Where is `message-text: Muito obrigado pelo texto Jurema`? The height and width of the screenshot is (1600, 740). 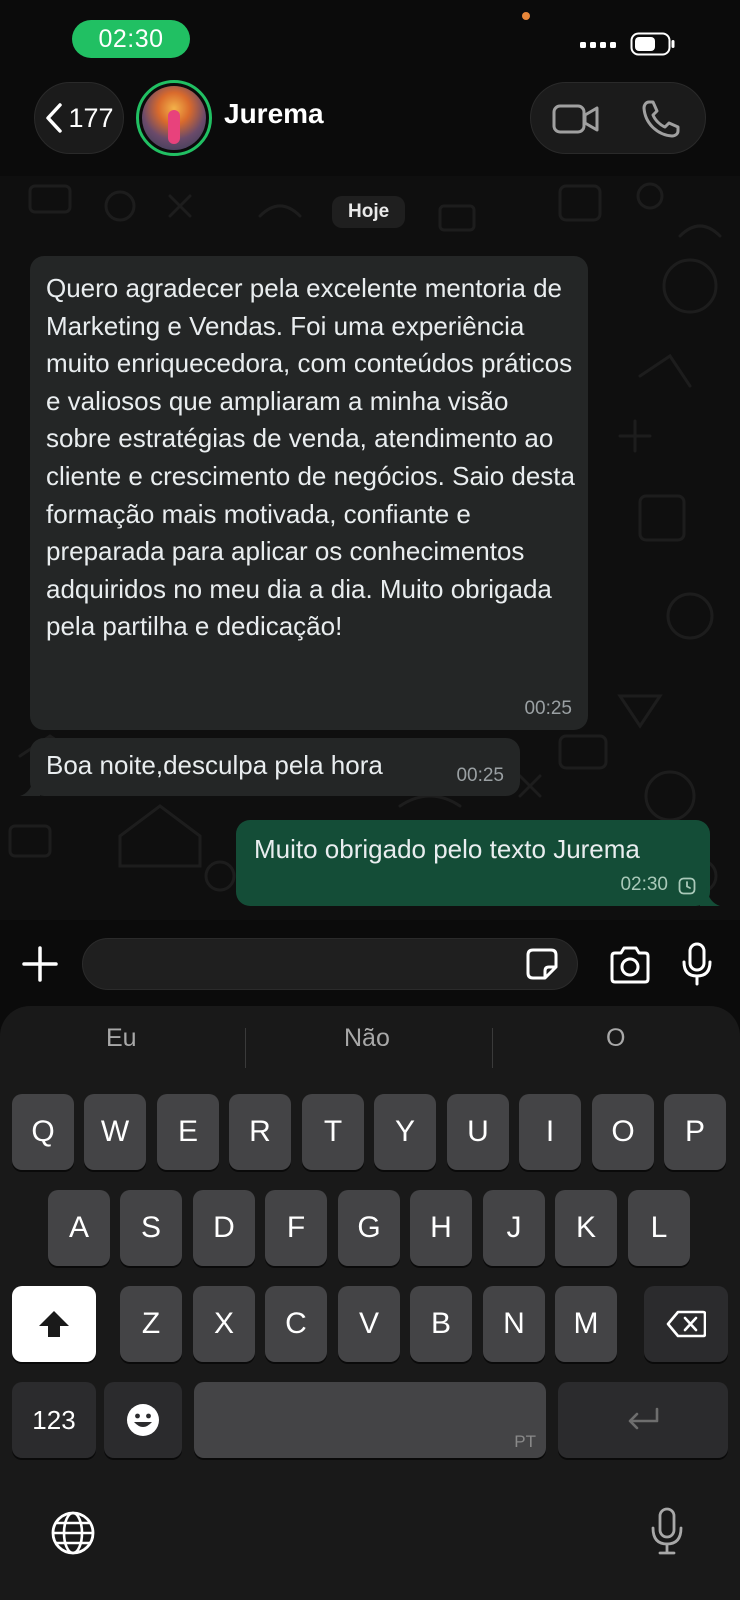 message-text: Muito obrigado pelo texto Jurema is located at coordinates (447, 849).